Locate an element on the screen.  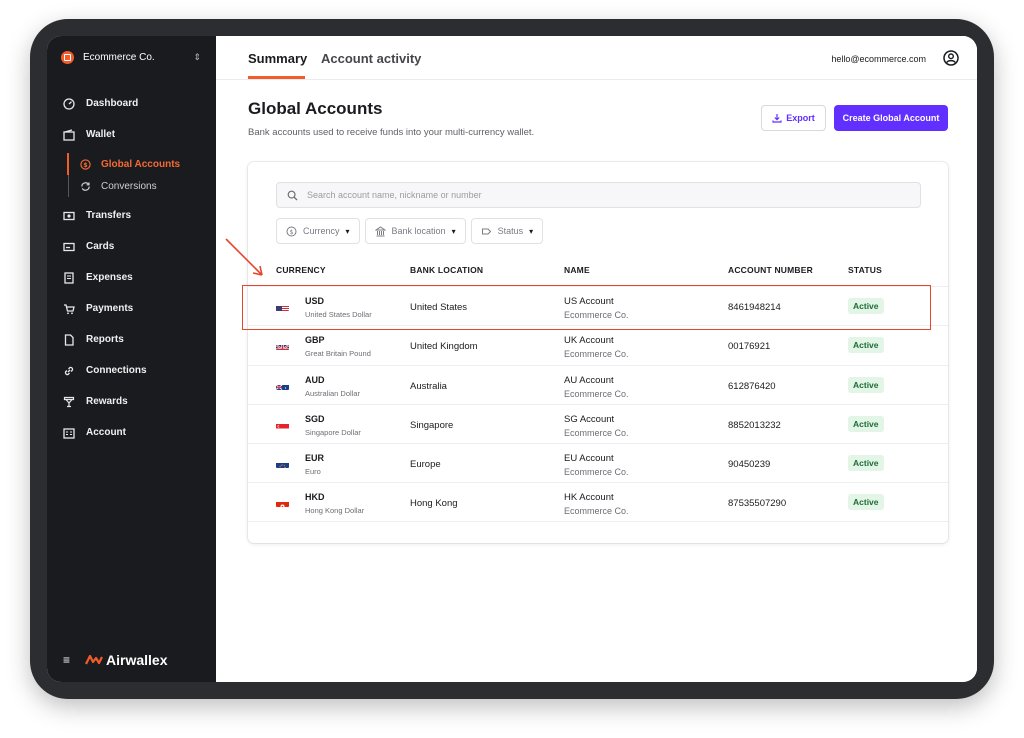
sidebar-item-connections: Connections is located at coordinates (131, 370).